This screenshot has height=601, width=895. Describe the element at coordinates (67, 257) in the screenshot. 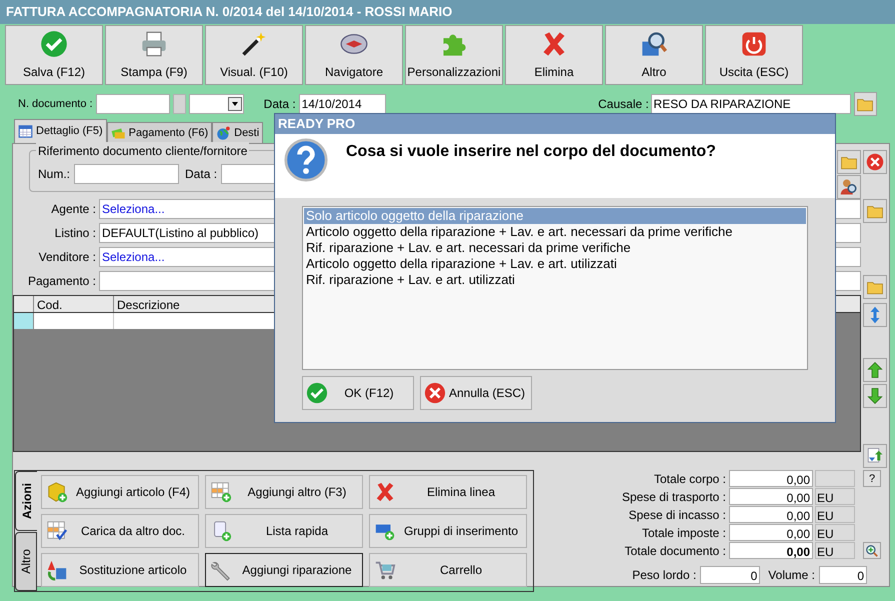

I see `field-label: Venditore :` at that location.